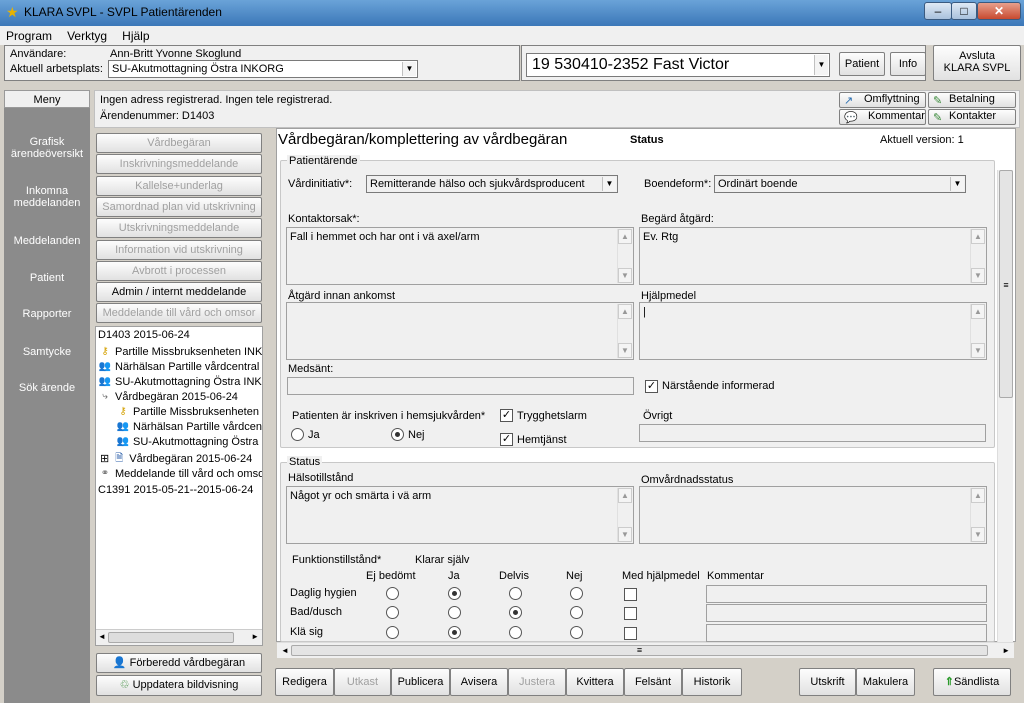  What do you see at coordinates (179, 143) in the screenshot?
I see `left-btn-vardbegaran: Vårdbegäran` at bounding box center [179, 143].